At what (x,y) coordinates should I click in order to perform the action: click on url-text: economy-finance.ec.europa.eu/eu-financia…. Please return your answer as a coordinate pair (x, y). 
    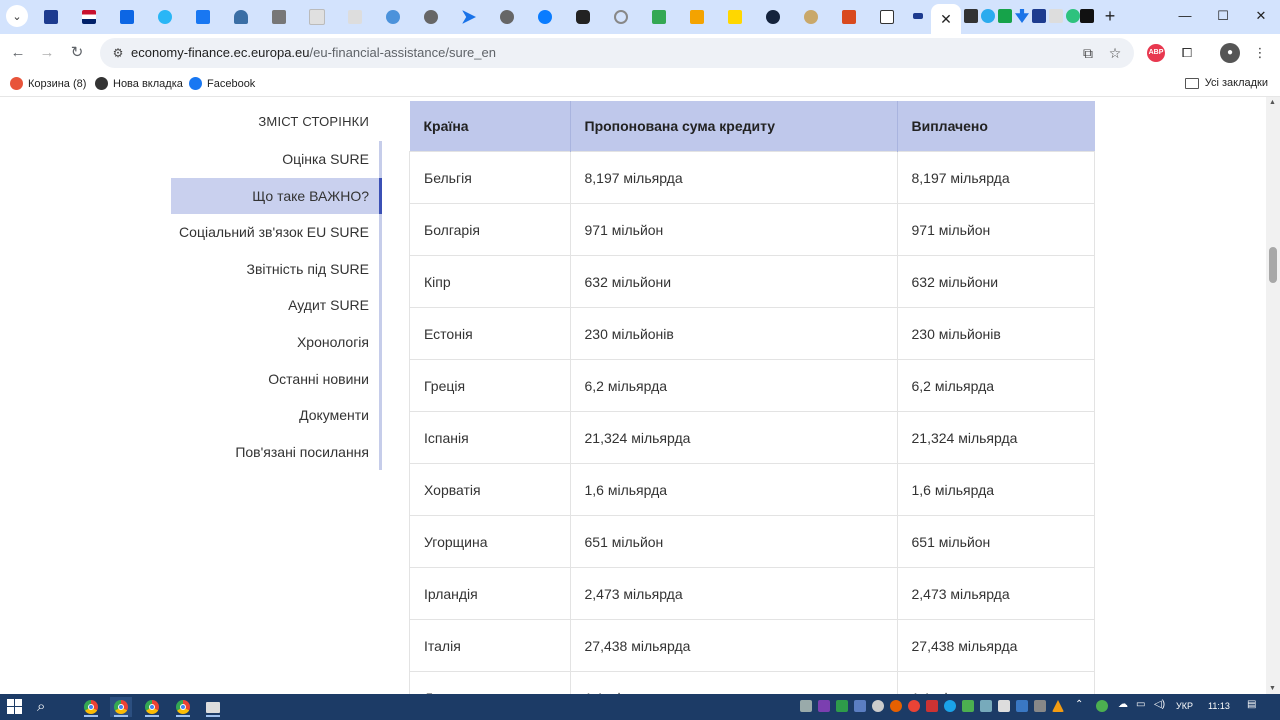
    Looking at the image, I should click on (313, 52).